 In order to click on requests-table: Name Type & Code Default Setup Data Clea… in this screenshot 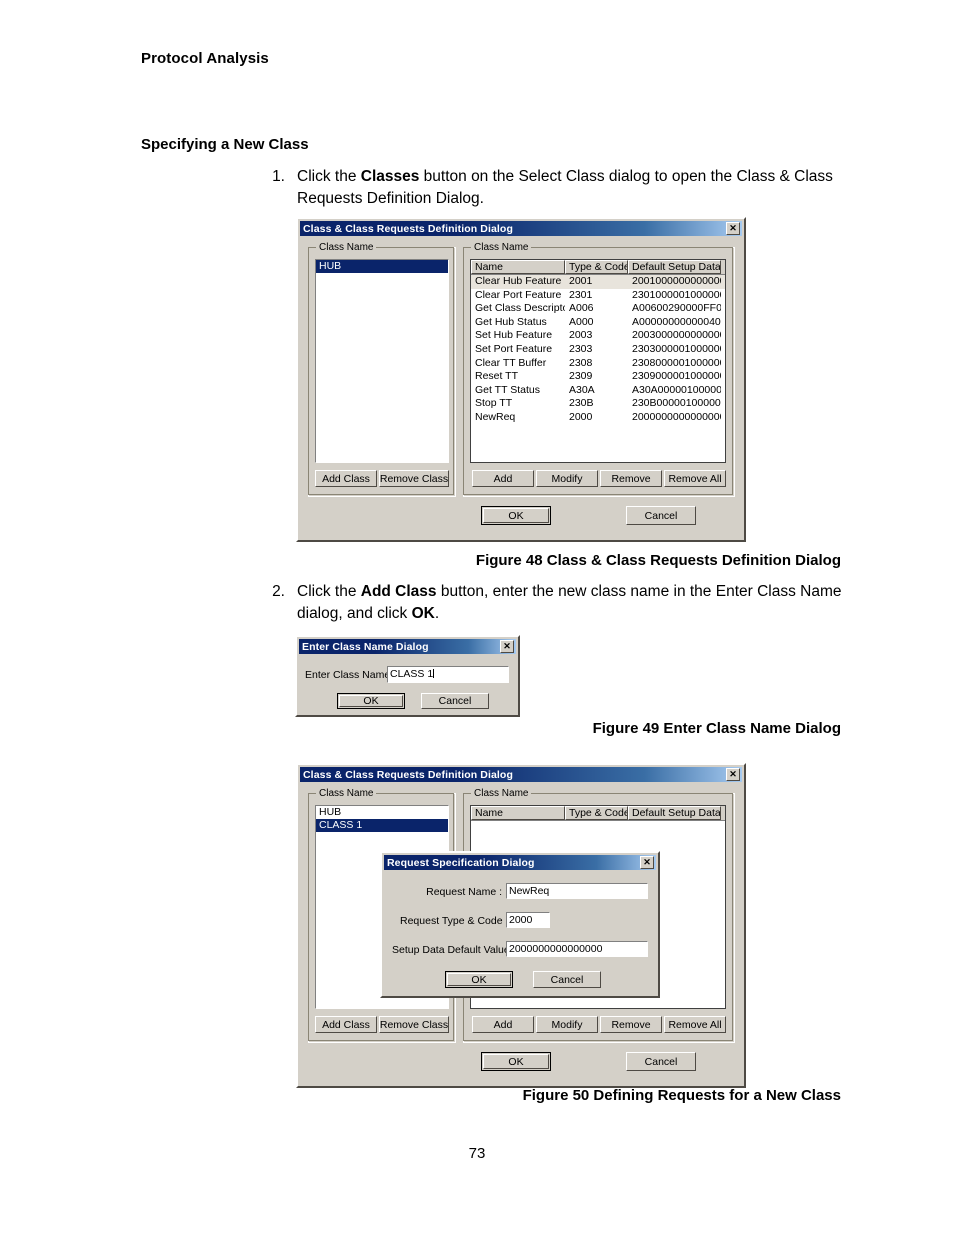, I will do `click(598, 361)`.